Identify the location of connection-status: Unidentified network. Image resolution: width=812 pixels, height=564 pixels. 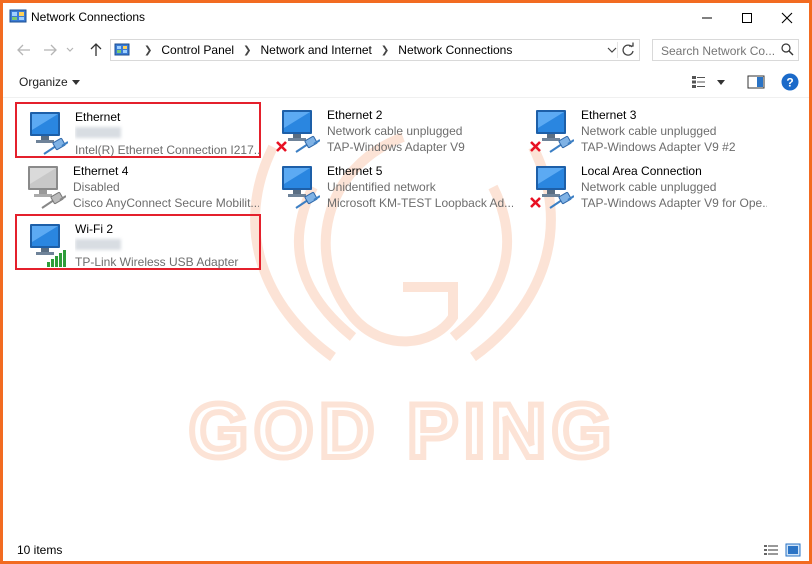
(381, 187).